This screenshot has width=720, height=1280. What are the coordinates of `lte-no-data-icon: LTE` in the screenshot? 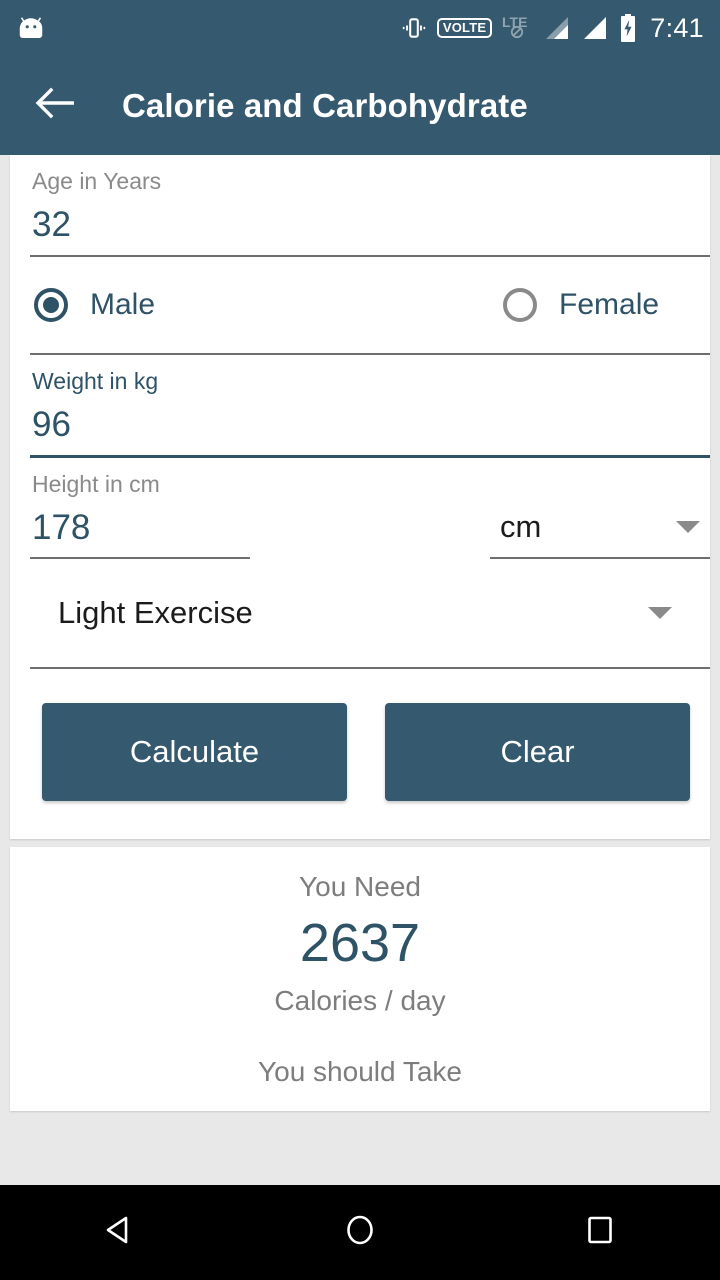 It's located at (517, 28).